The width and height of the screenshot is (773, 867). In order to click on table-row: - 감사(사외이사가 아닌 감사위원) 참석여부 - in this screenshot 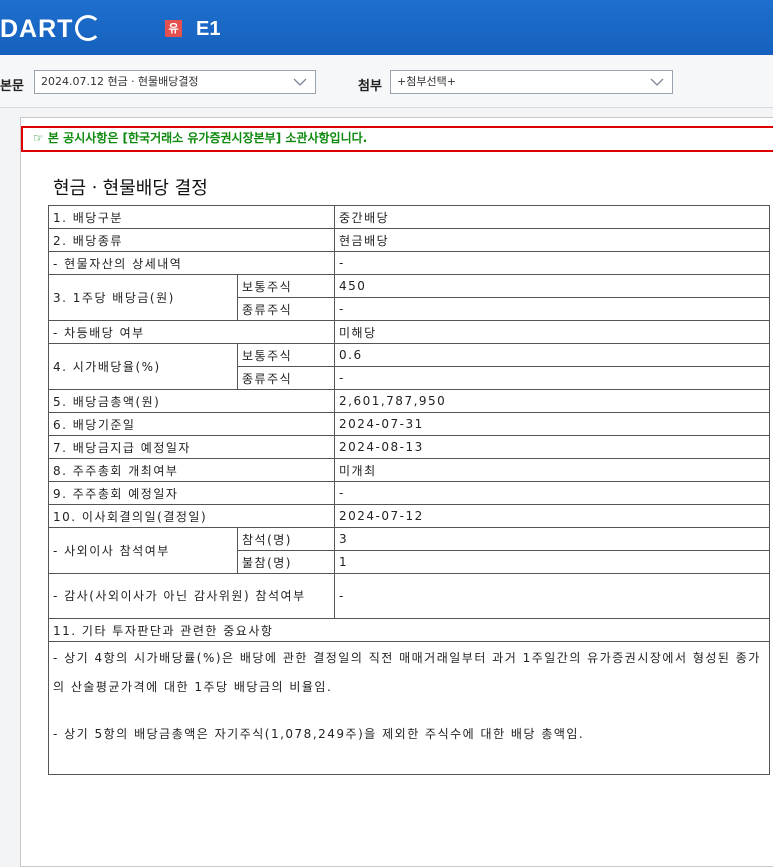, I will do `click(409, 596)`.